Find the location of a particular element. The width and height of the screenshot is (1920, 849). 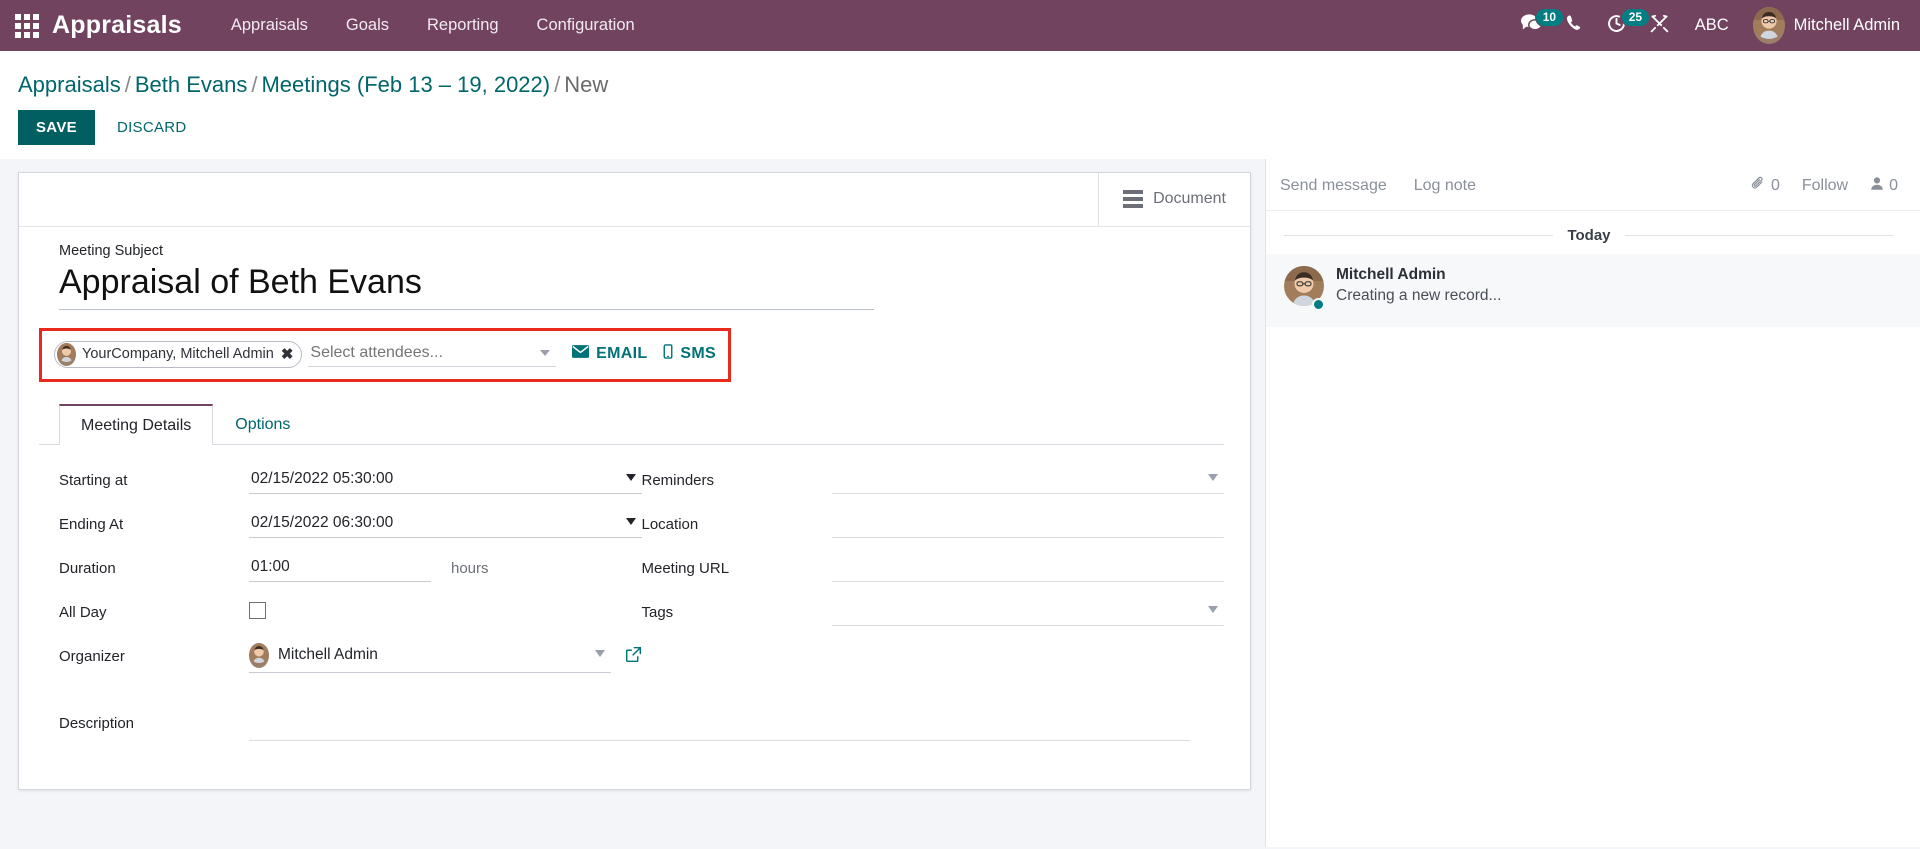

systray: 10 25 ABC Mitchell Admin is located at coordinates (1707, 25).